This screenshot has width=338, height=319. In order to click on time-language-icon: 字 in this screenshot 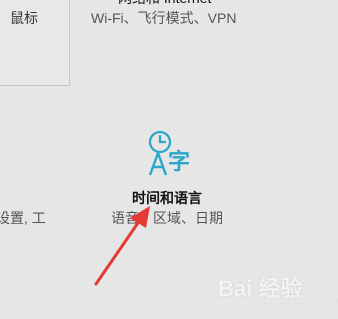, I will do `click(169, 153)`.